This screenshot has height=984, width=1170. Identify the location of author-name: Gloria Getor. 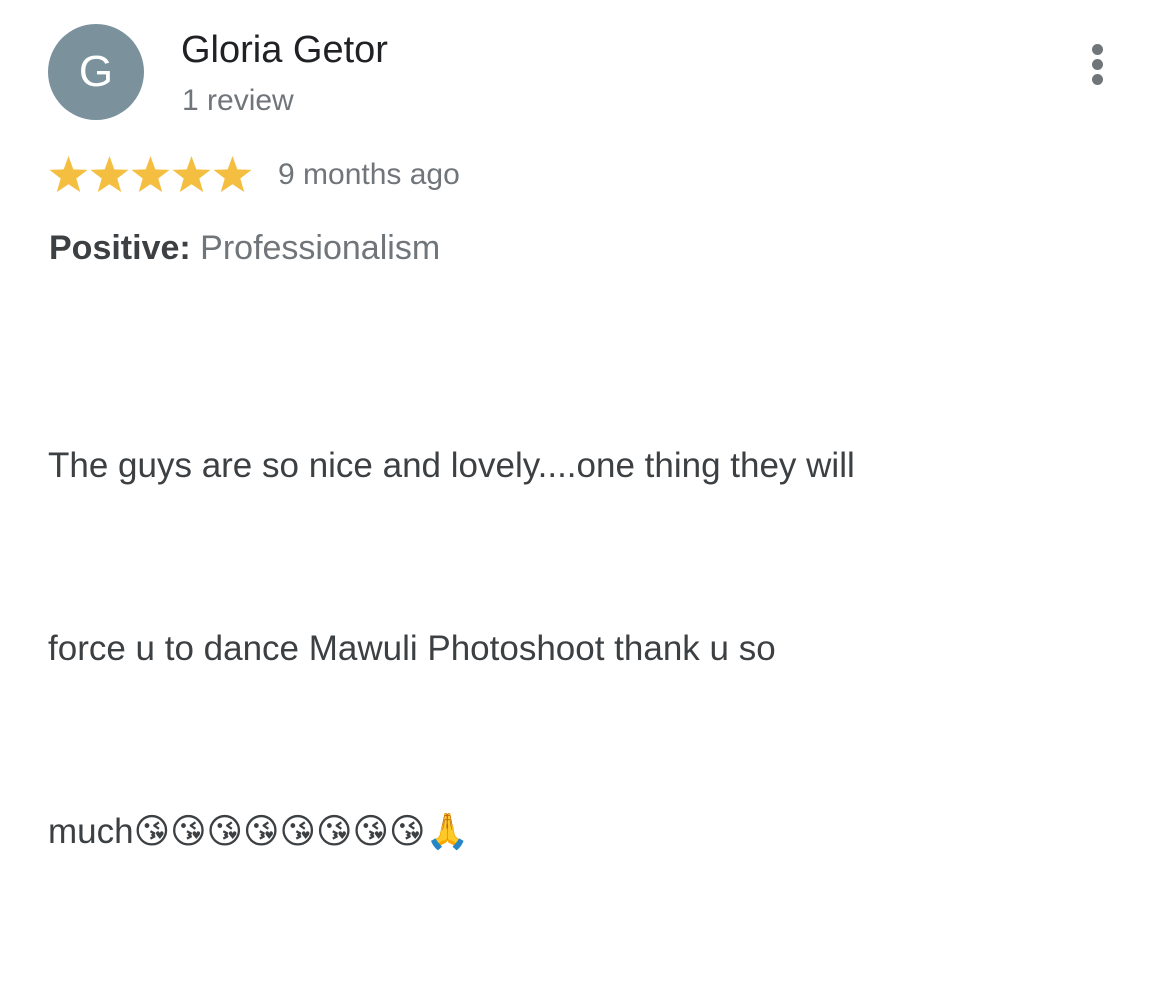
(284, 50).